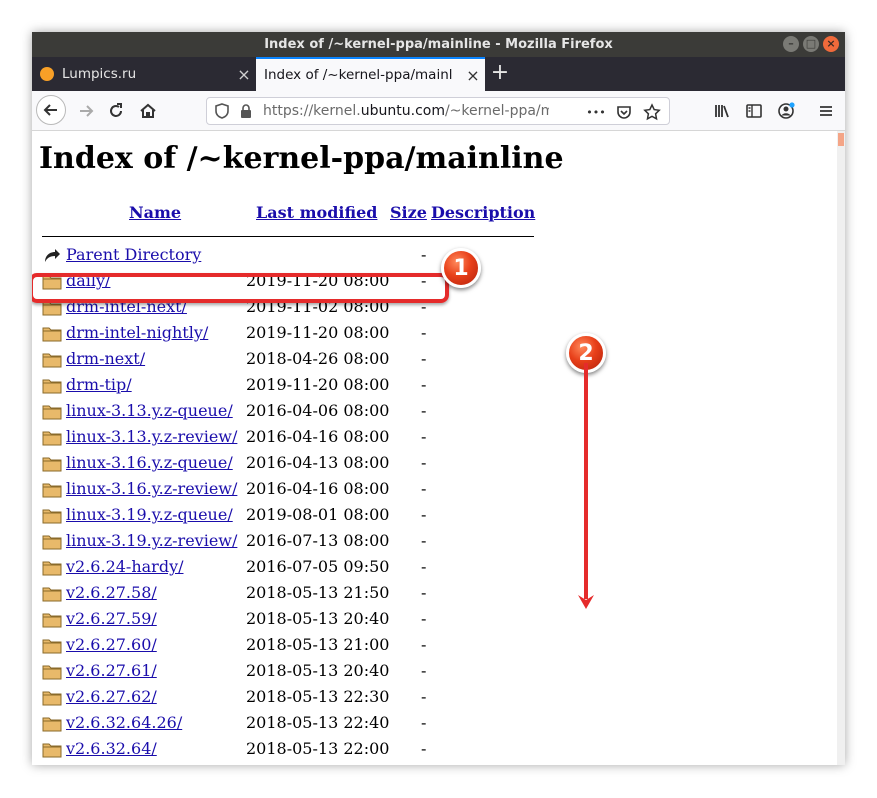  What do you see at coordinates (111, 670) in the screenshot?
I see `directory-link: v2.6.27.61/` at bounding box center [111, 670].